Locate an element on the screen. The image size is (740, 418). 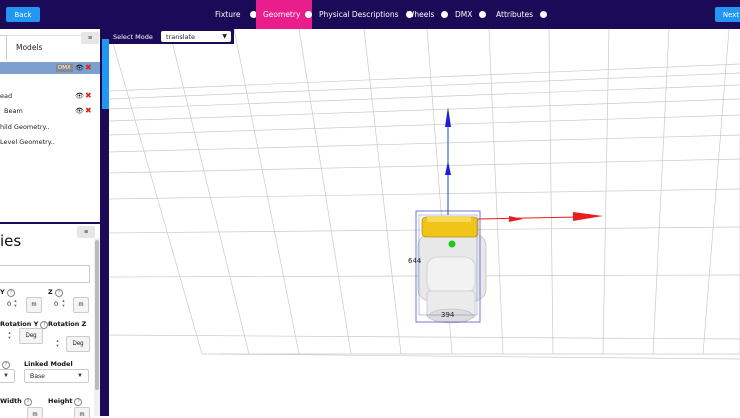
tree-row-selected: DMX 👁 ✖ is located at coordinates (50, 68).